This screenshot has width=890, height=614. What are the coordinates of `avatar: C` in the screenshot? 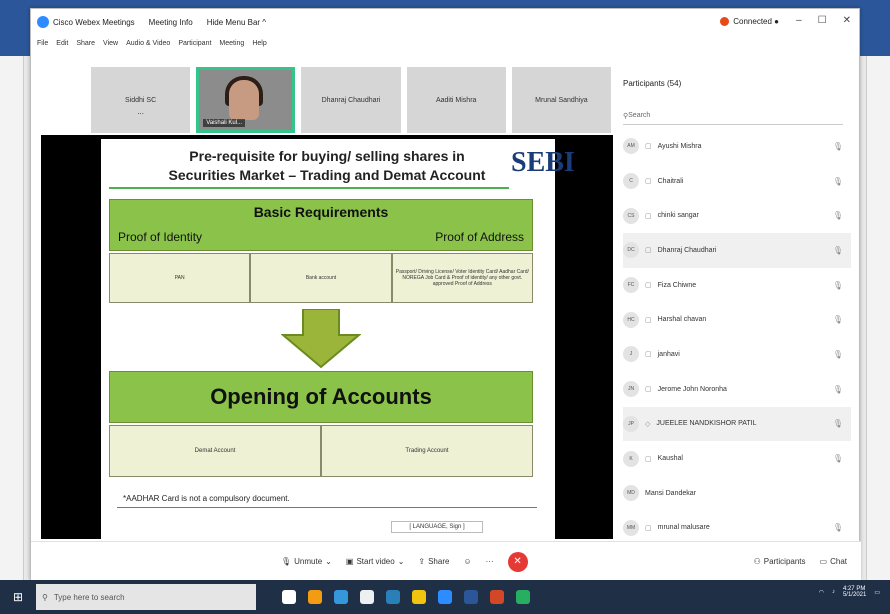 It's located at (631, 181).